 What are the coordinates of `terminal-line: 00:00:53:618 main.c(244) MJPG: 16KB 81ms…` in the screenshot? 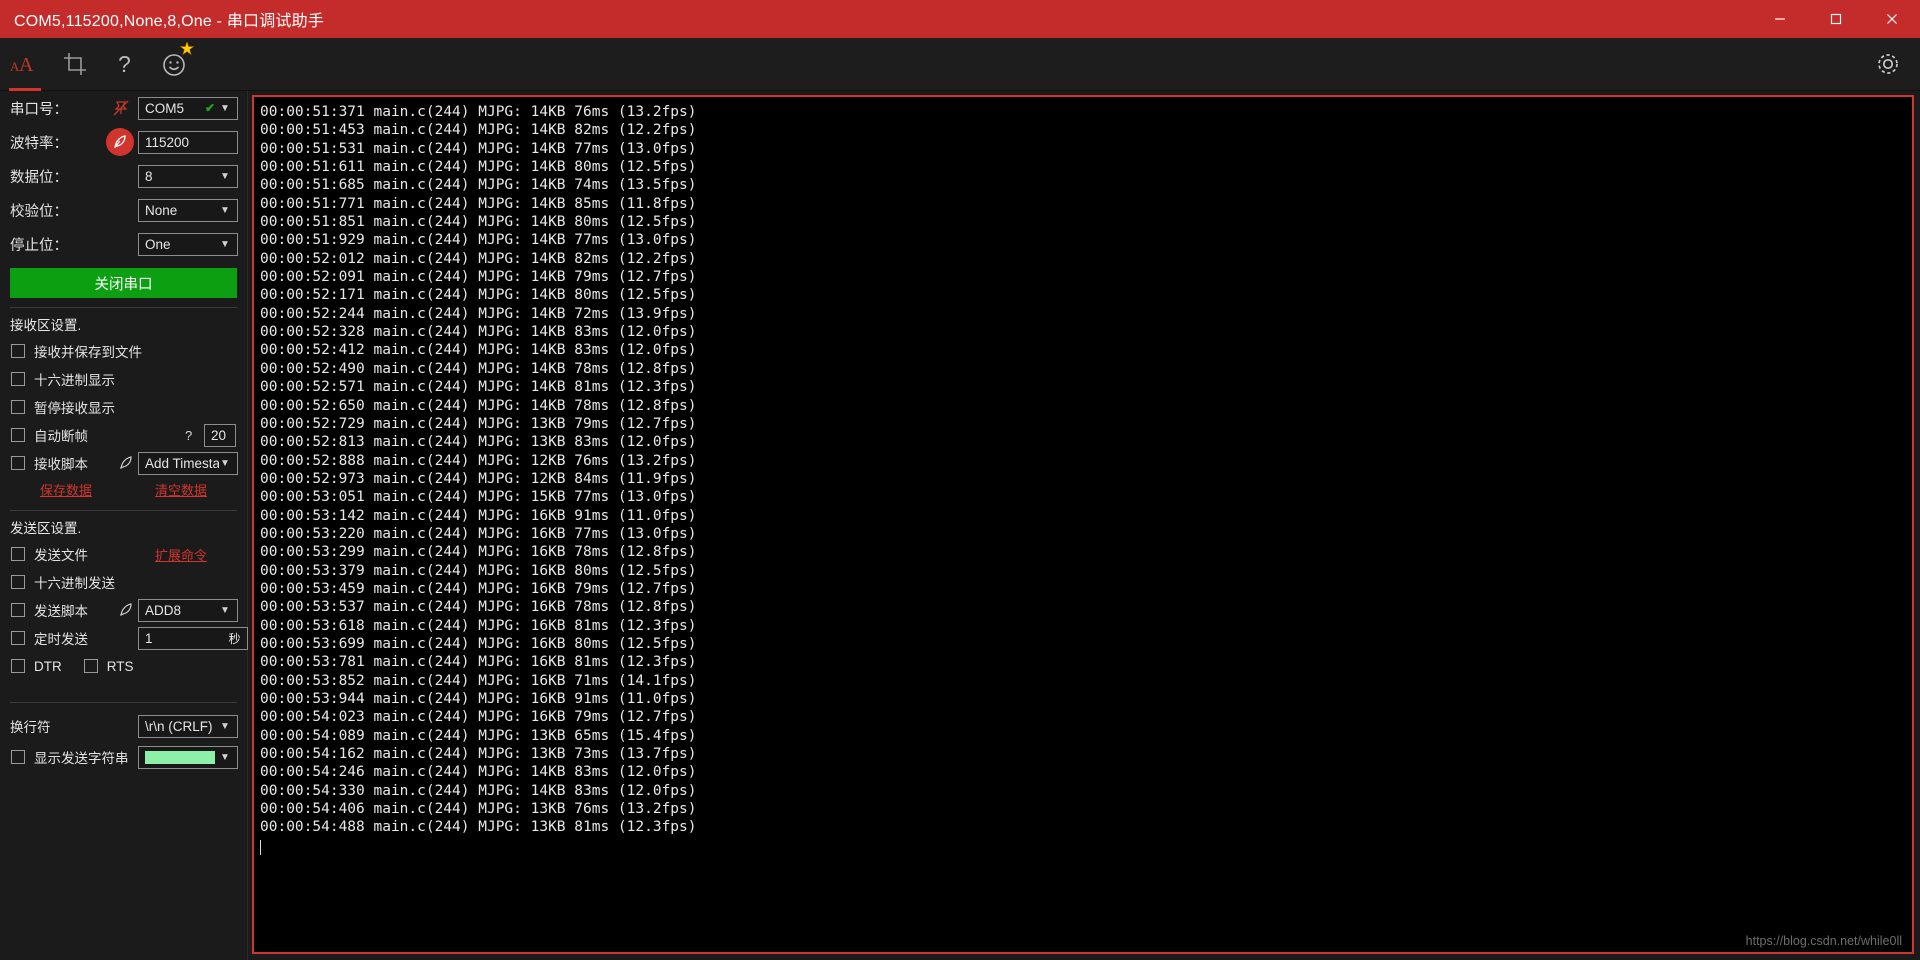 It's located at (478, 625).